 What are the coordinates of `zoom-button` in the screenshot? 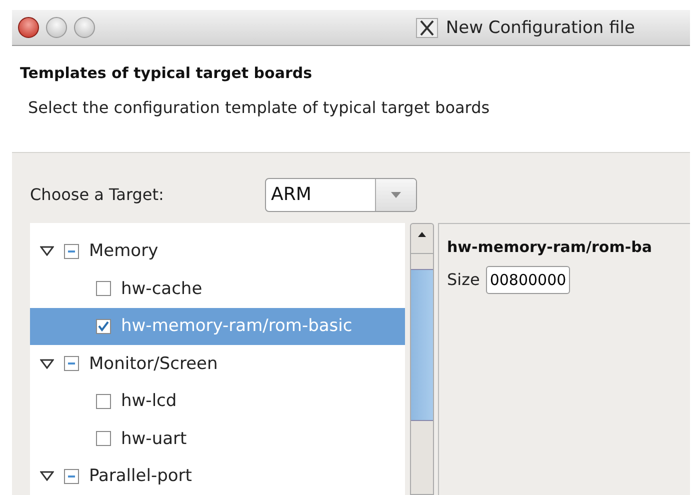 It's located at (84, 27).